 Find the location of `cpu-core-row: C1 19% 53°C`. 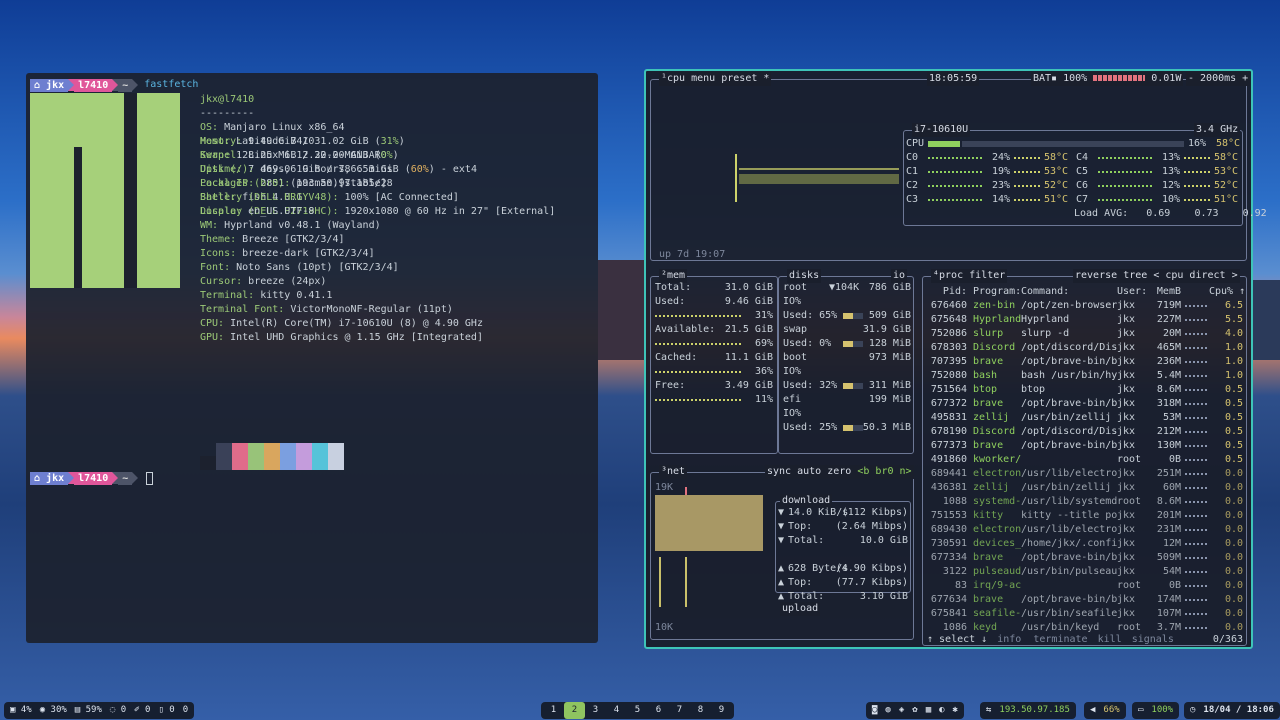

cpu-core-row: C1 19% 53°C is located at coordinates (987, 171).